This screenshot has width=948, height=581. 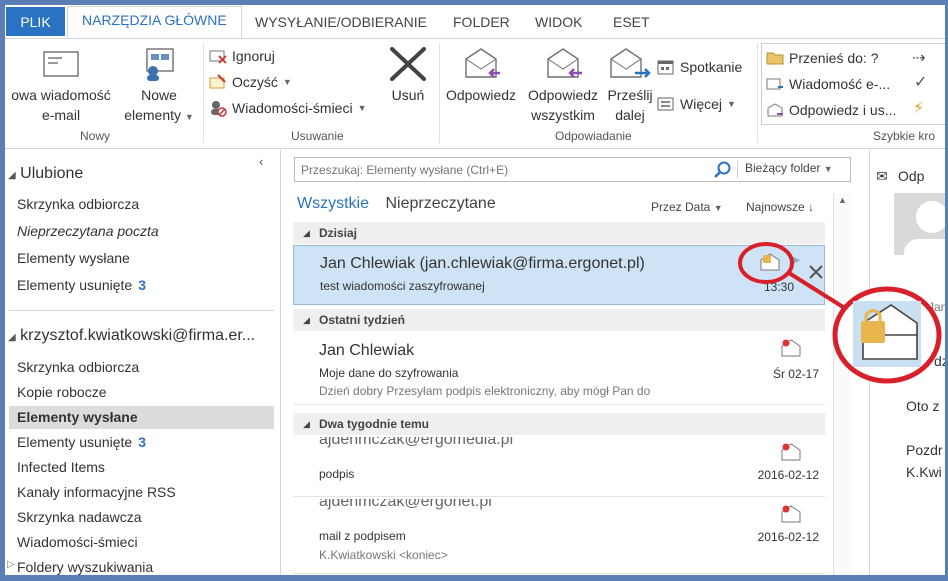 I want to click on junk-icon, so click(x=219, y=109).